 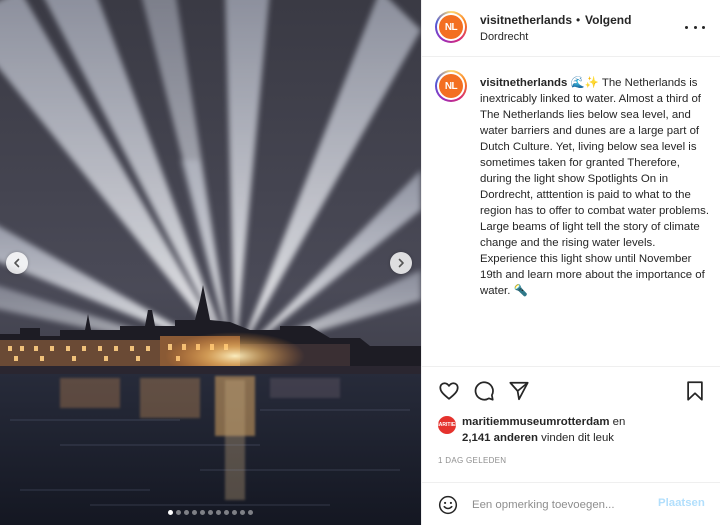 I want to click on like-button, so click(x=449, y=391).